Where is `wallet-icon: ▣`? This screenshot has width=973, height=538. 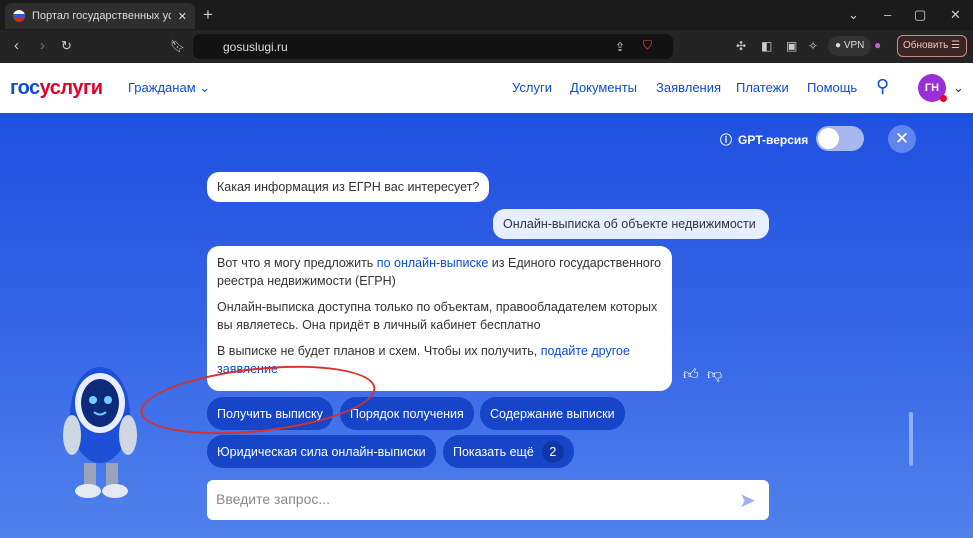
wallet-icon: ▣ is located at coordinates (791, 46).